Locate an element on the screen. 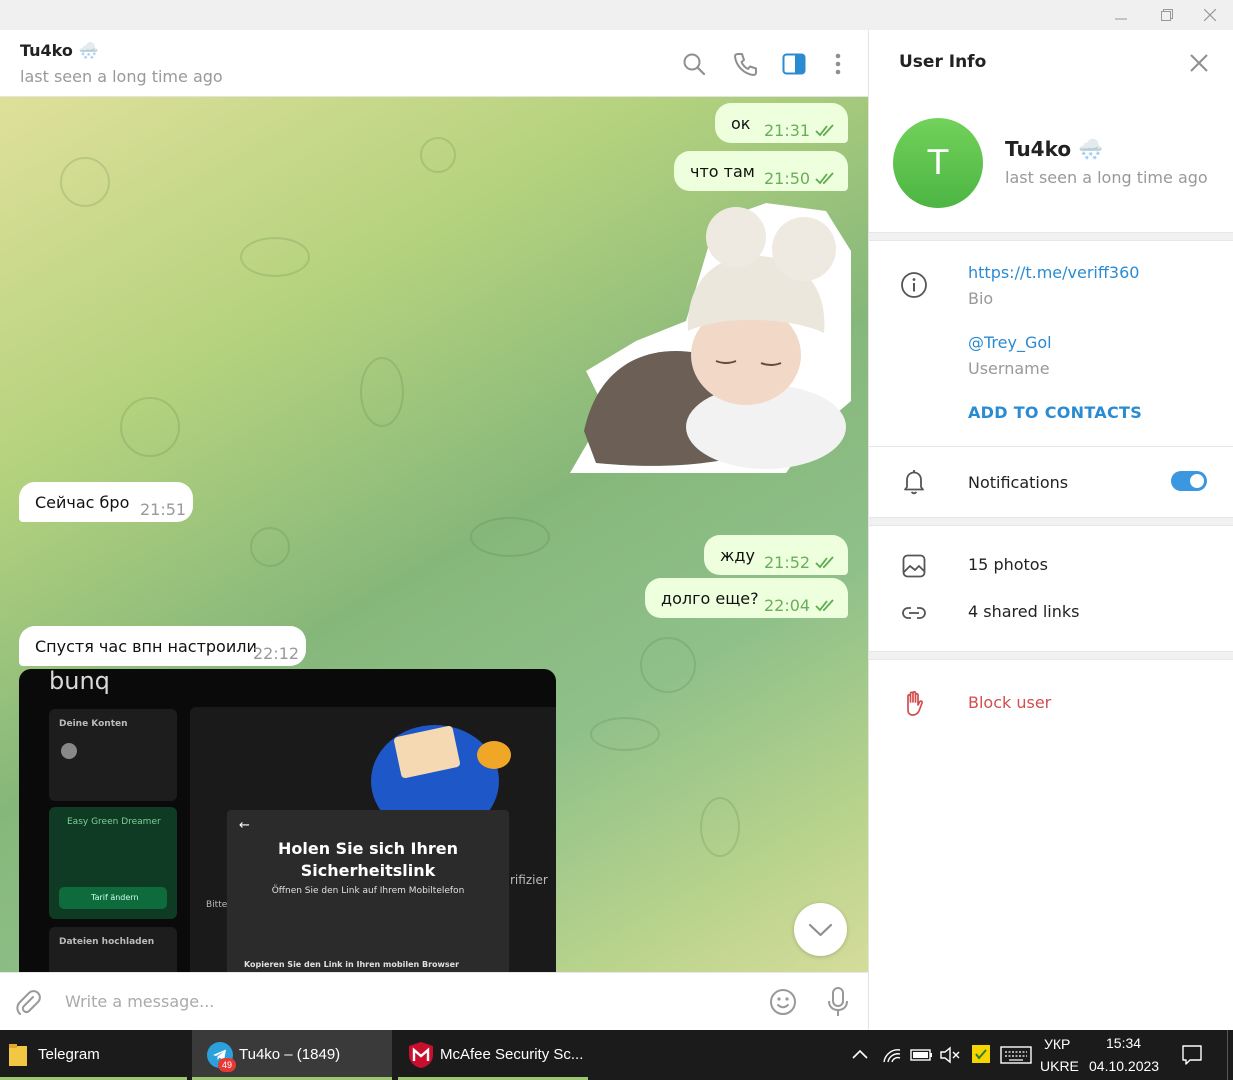  shared-links-item: 4 shared links is located at coordinates (1024, 611).